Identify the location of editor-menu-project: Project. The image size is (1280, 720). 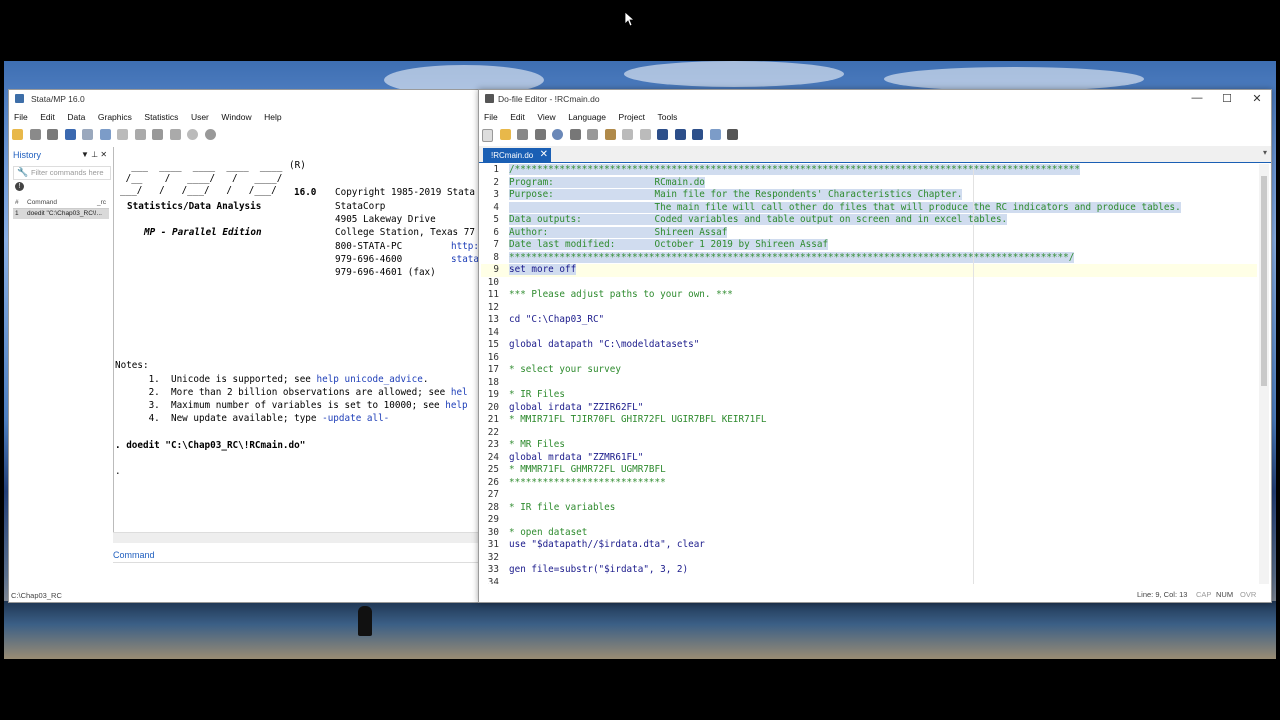
(632, 117).